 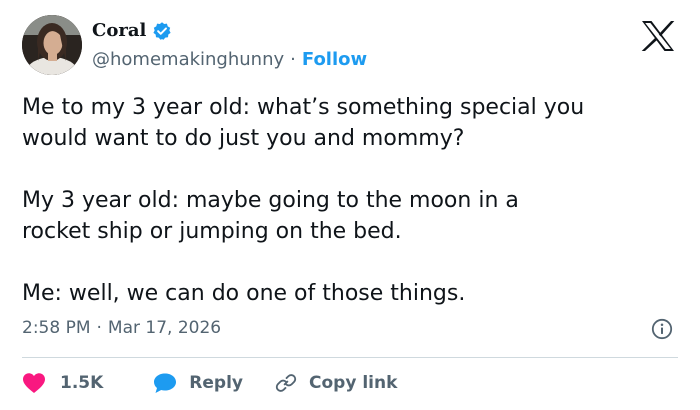 I want to click on display-name: Coral, so click(x=119, y=30).